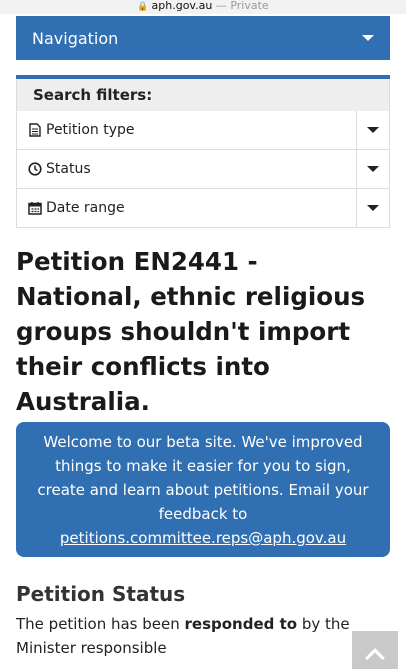 The width and height of the screenshot is (406, 669). What do you see at coordinates (85, 208) in the screenshot?
I see `filter-date-range-label: Date range` at bounding box center [85, 208].